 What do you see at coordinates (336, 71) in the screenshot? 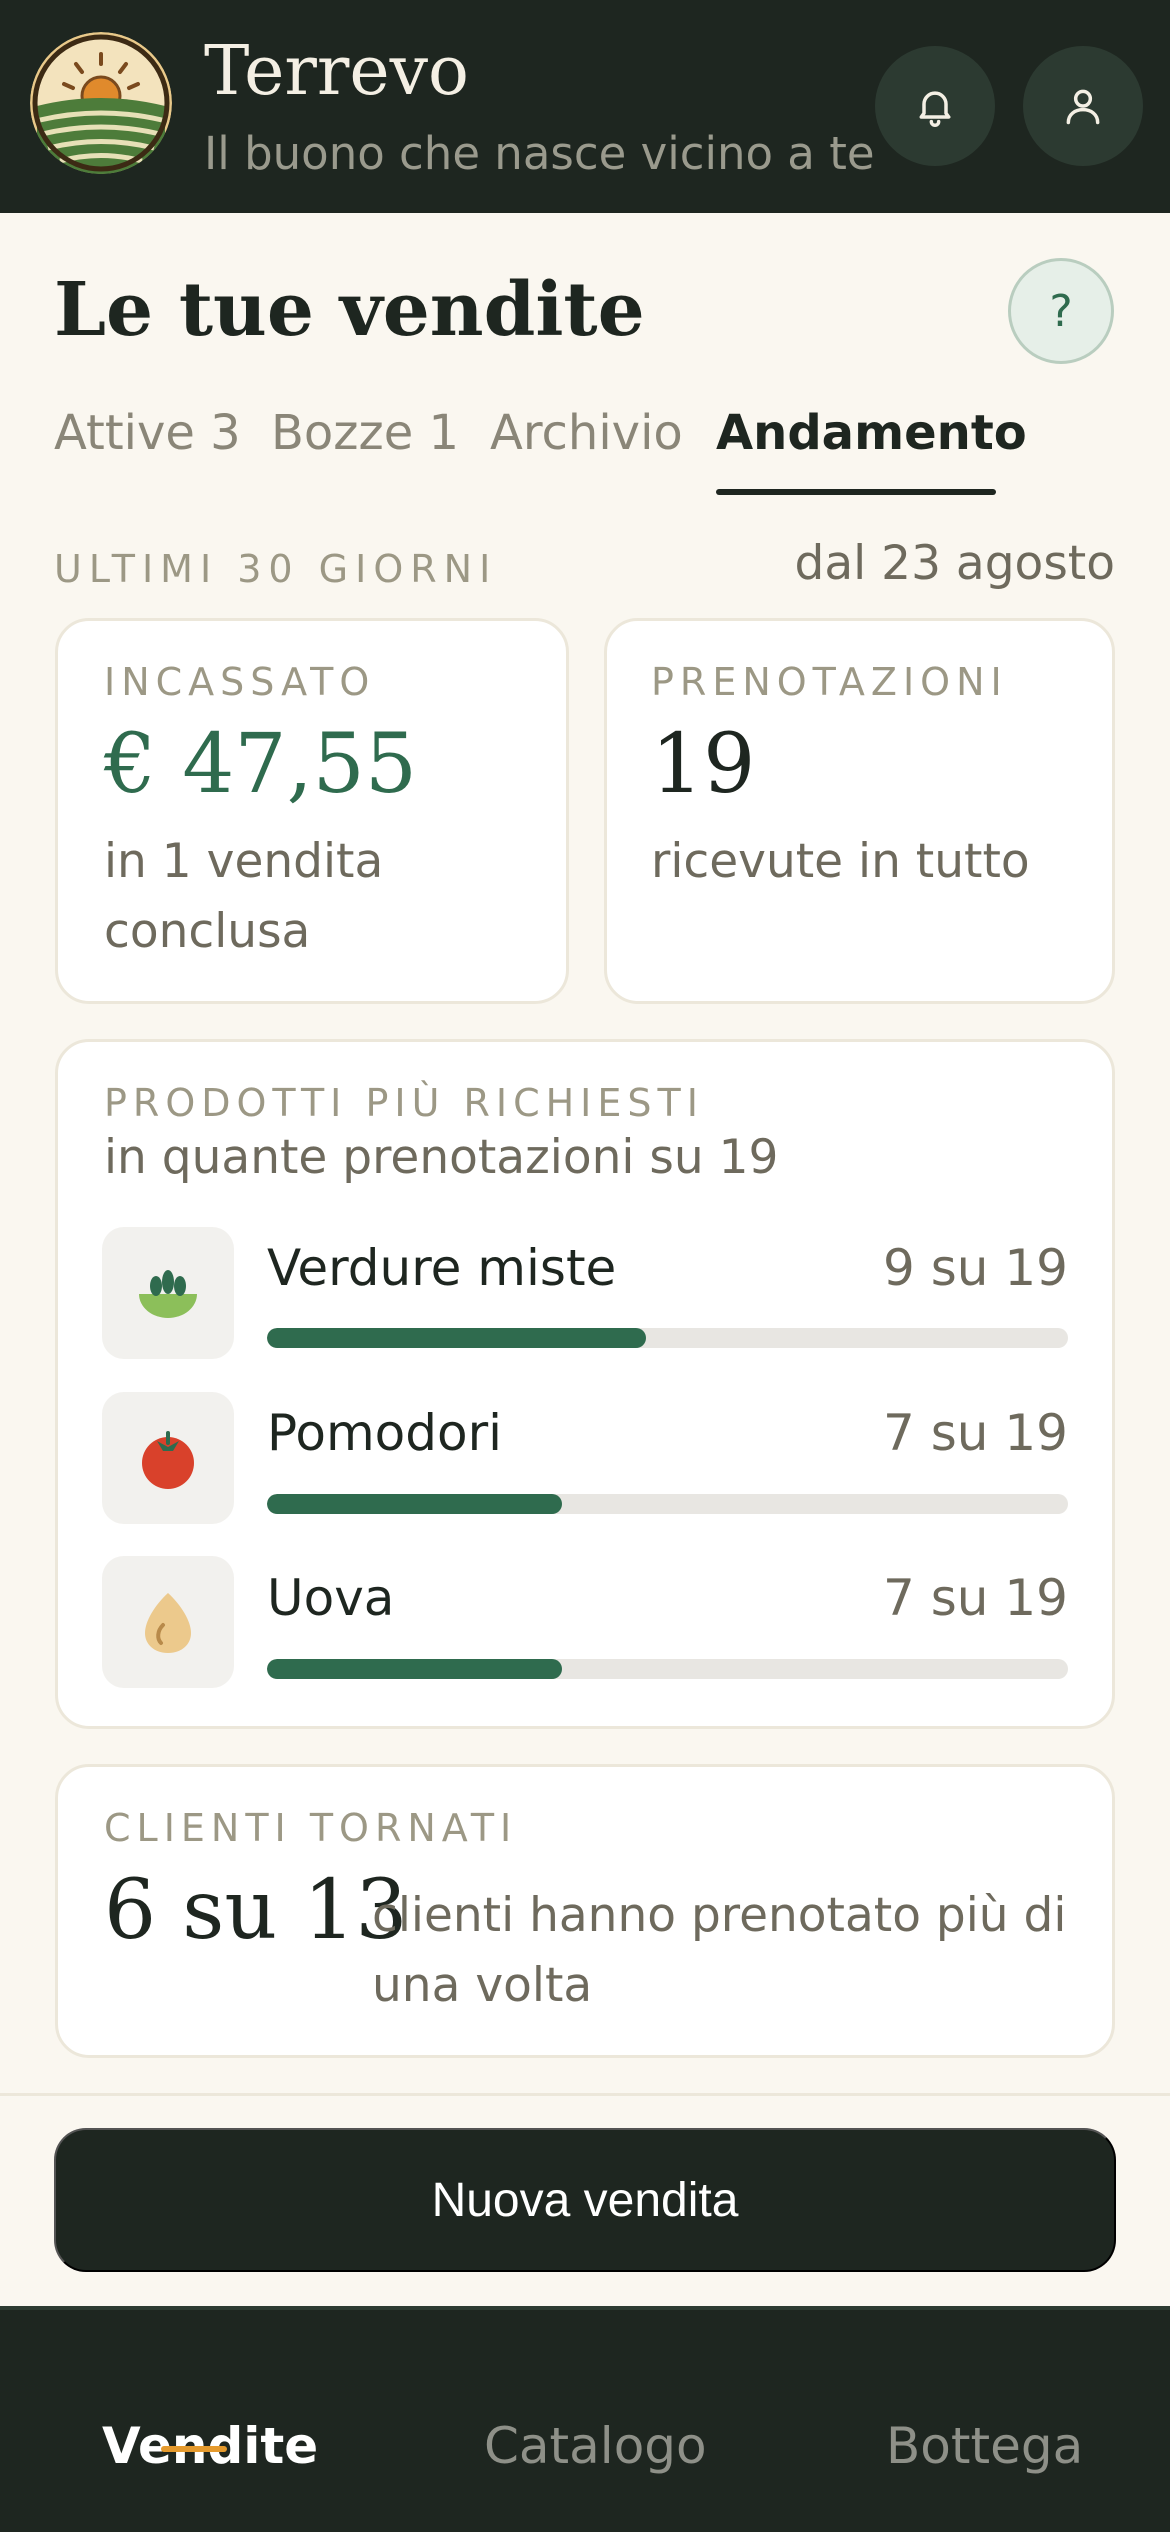
I see `app-title: Terrevo` at bounding box center [336, 71].